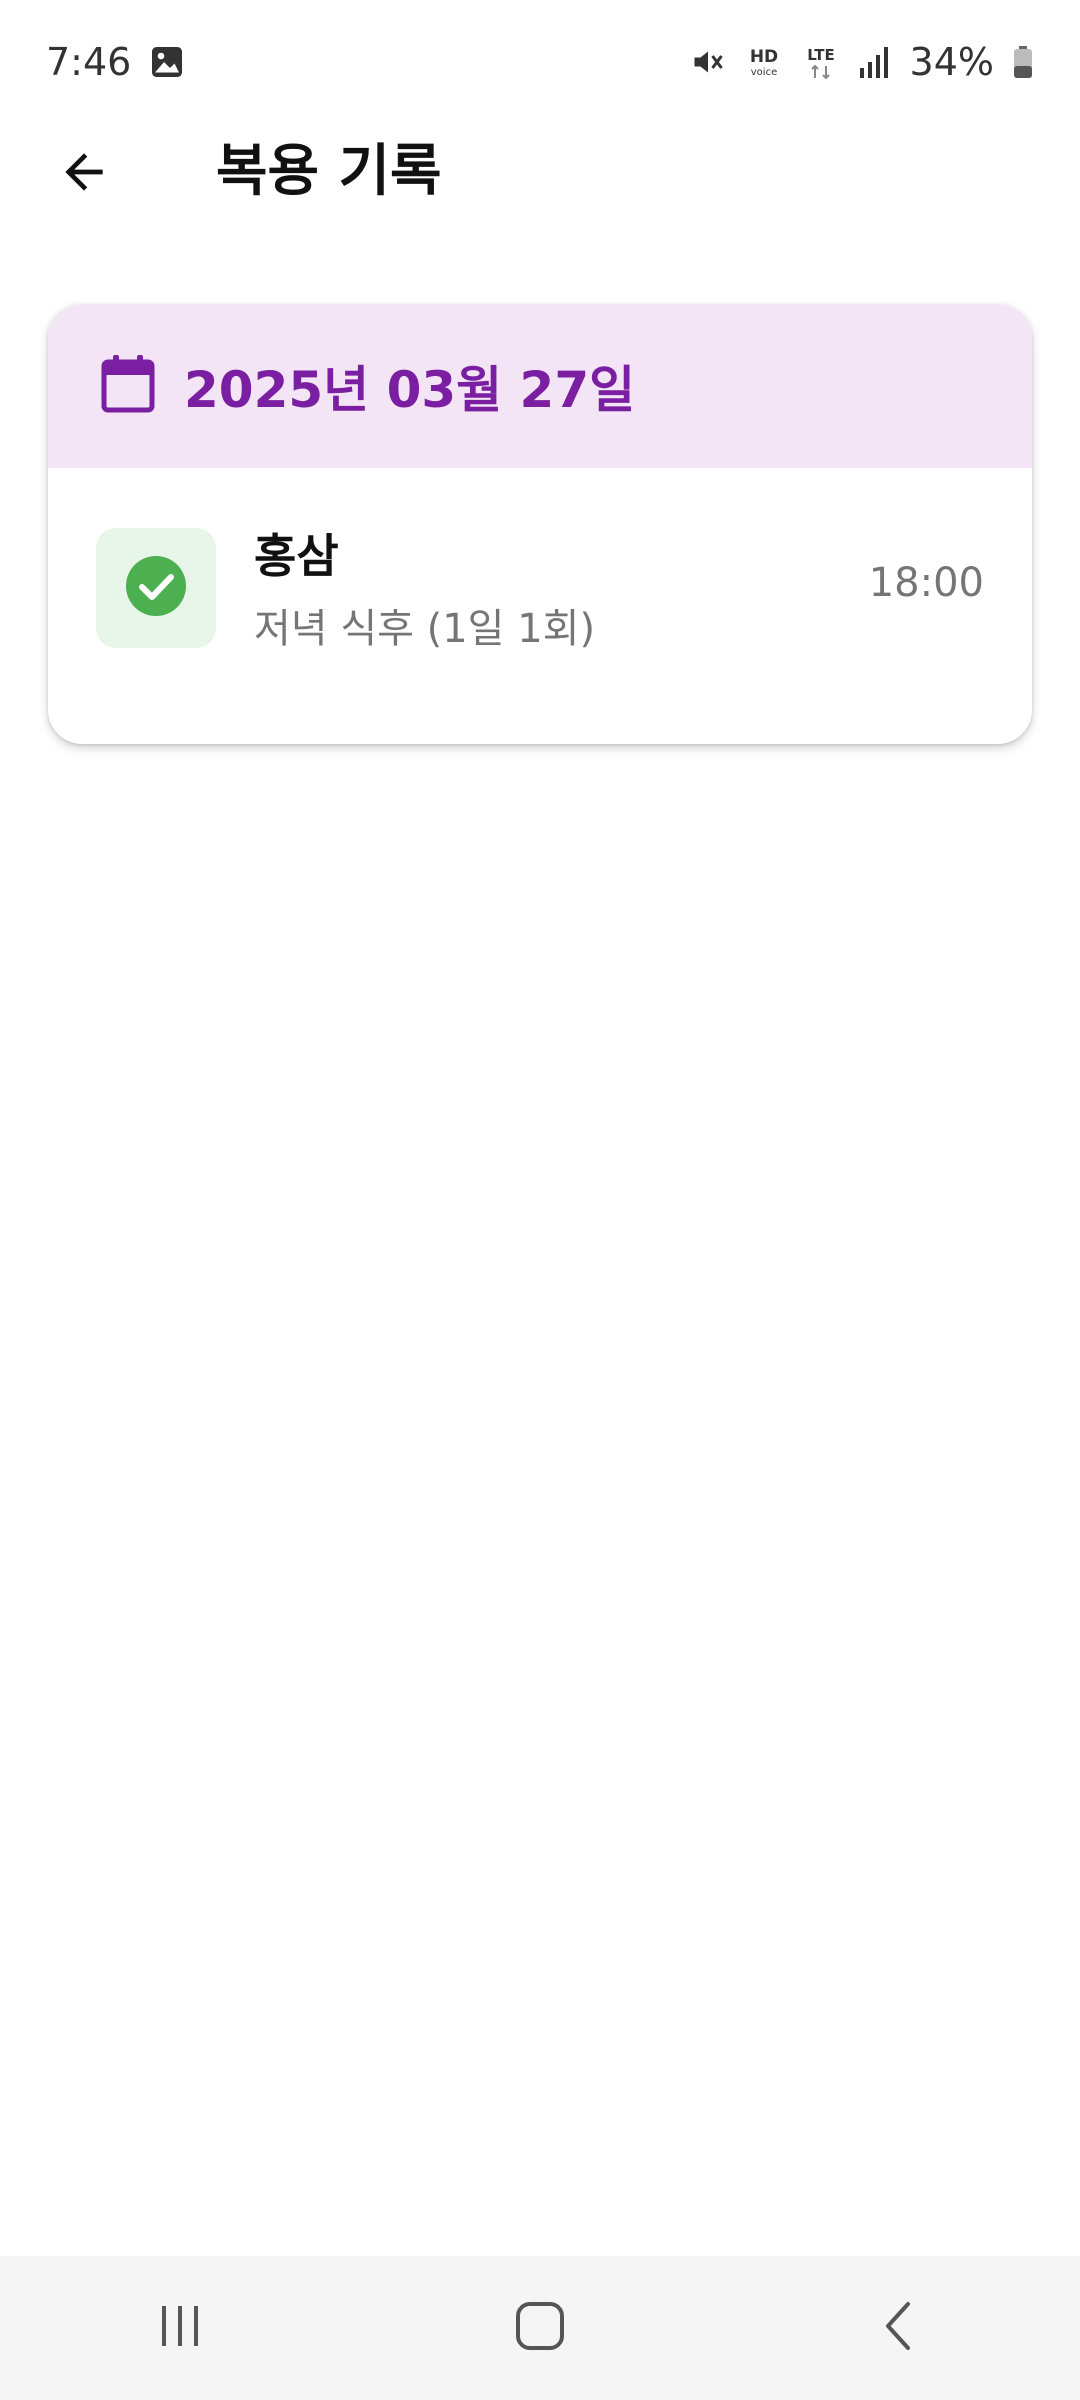 This screenshot has width=1080, height=2400. Describe the element at coordinates (128, 386) in the screenshot. I see `calendar-icon` at that location.